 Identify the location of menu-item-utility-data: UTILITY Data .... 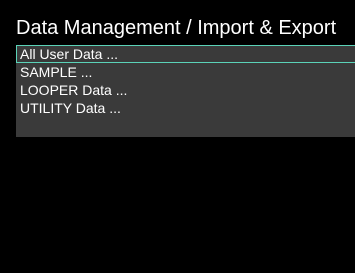
(185, 109).